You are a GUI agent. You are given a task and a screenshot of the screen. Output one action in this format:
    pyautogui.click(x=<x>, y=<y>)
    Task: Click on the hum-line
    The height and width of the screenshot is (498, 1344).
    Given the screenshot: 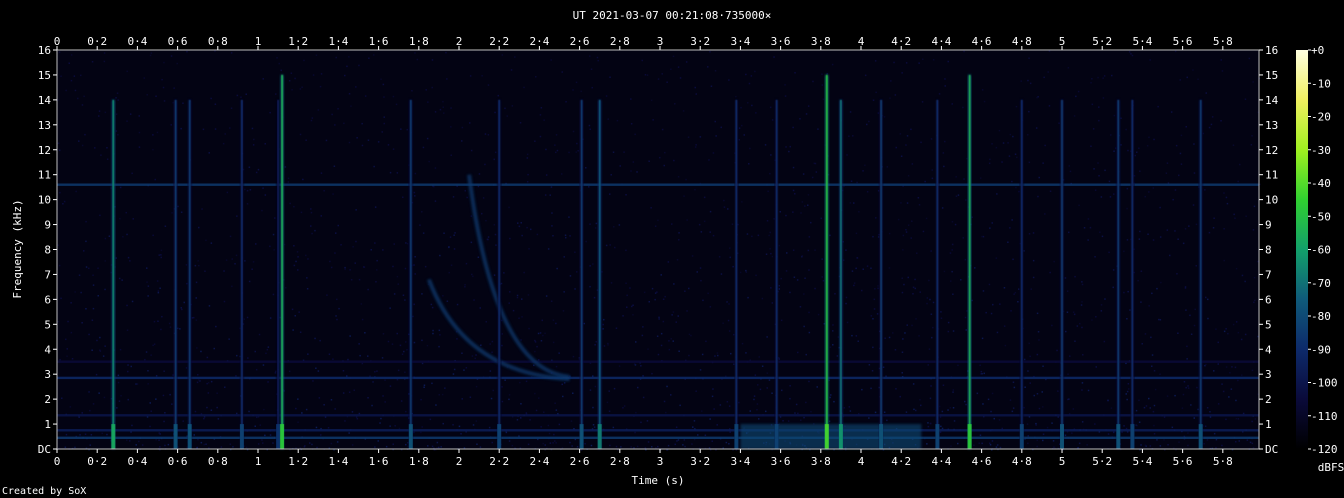 What is the action you would take?
    pyautogui.click(x=658, y=184)
    